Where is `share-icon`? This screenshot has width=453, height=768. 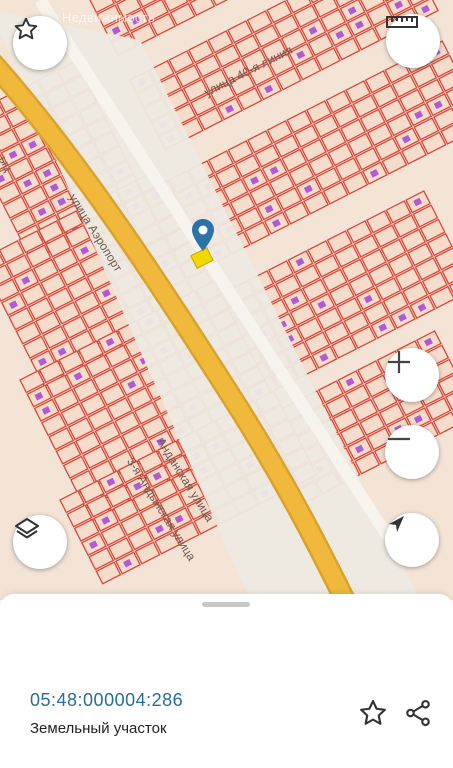
share-icon is located at coordinates (418, 715).